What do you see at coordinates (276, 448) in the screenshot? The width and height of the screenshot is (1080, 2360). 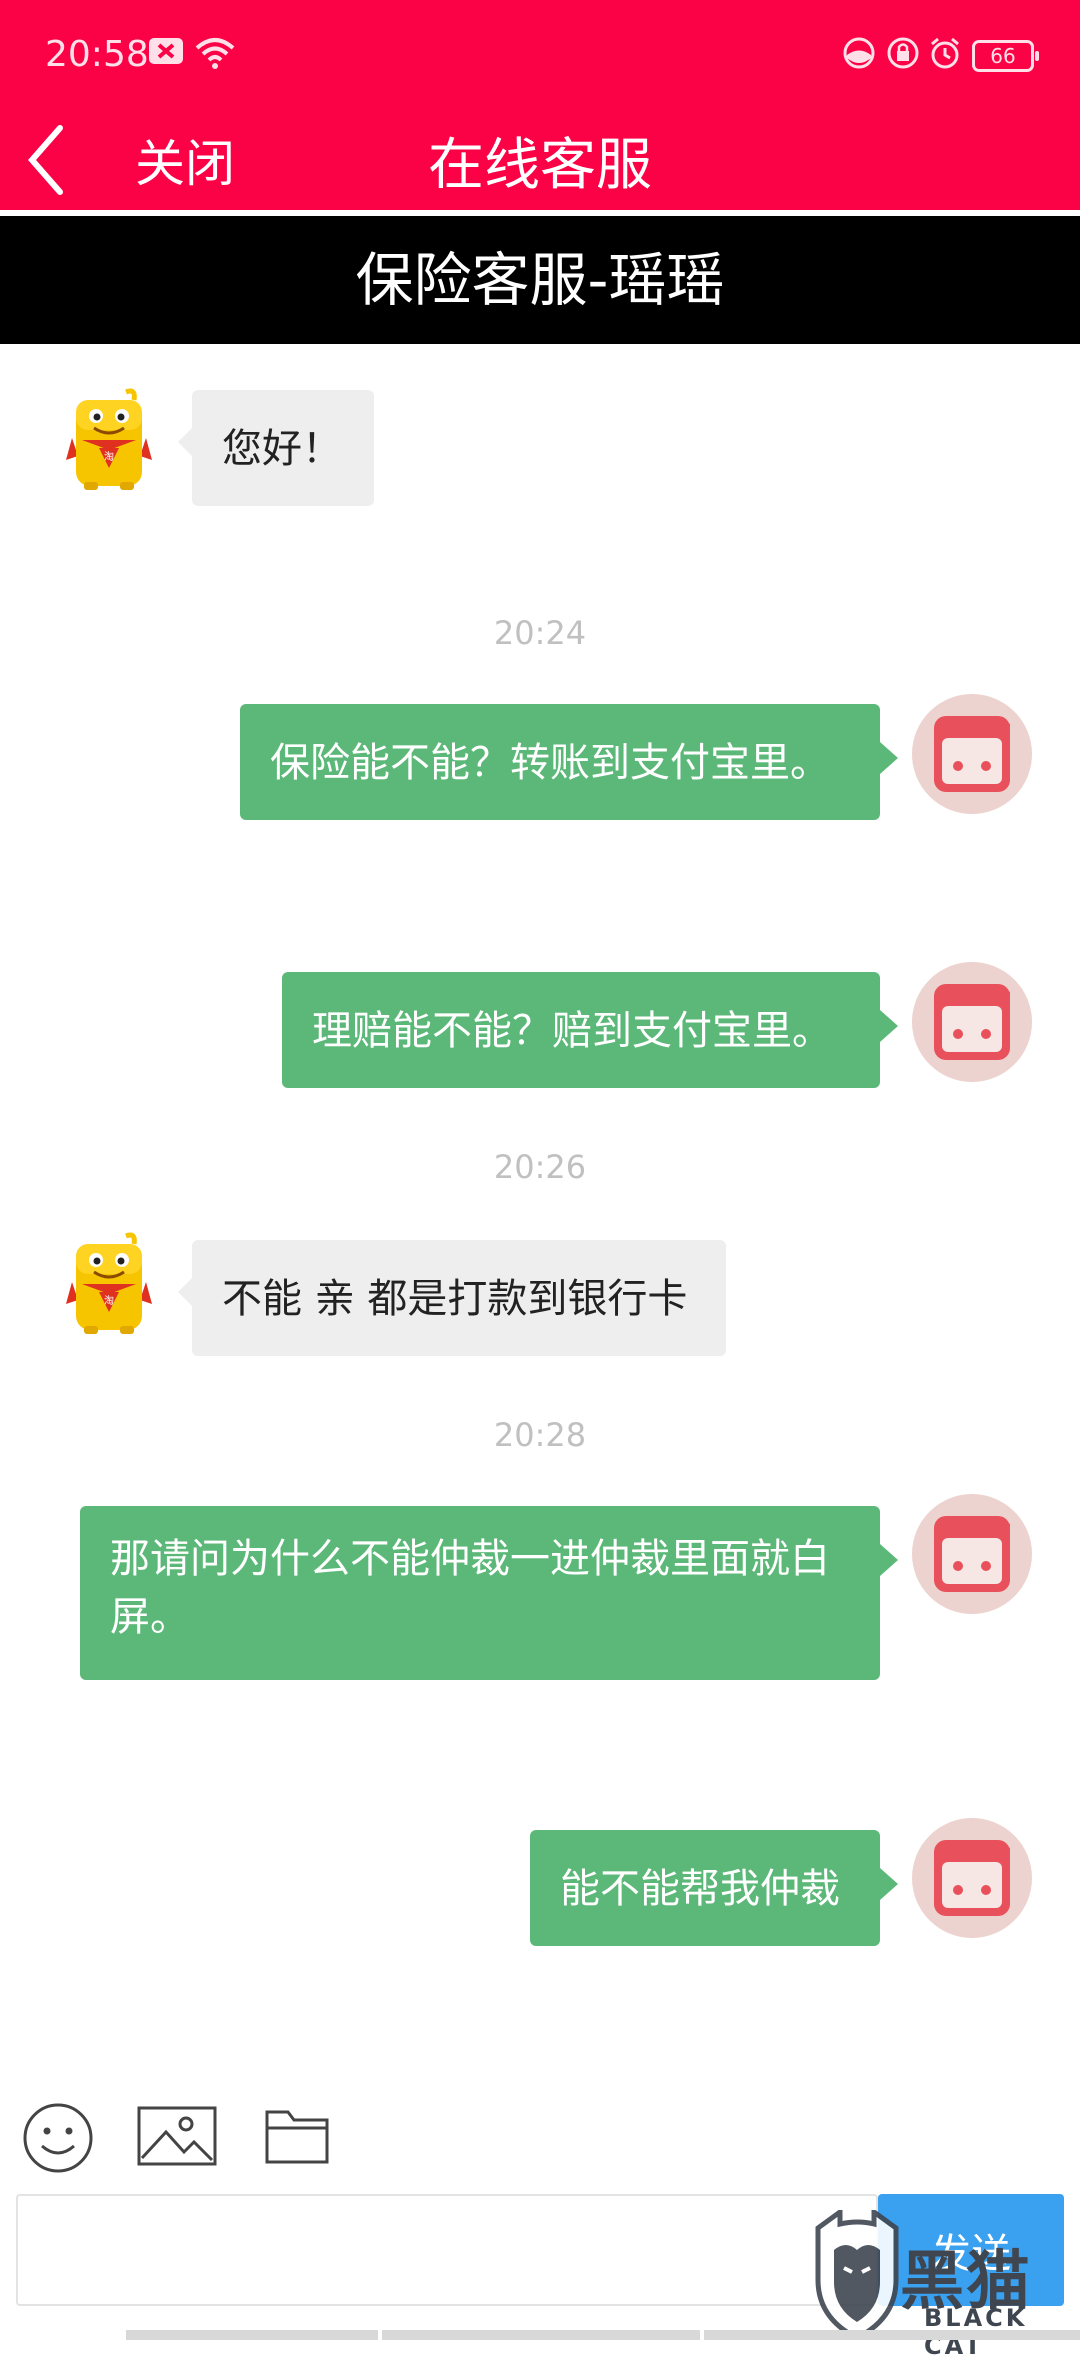 I see `message-bubble-agent: 您好！` at bounding box center [276, 448].